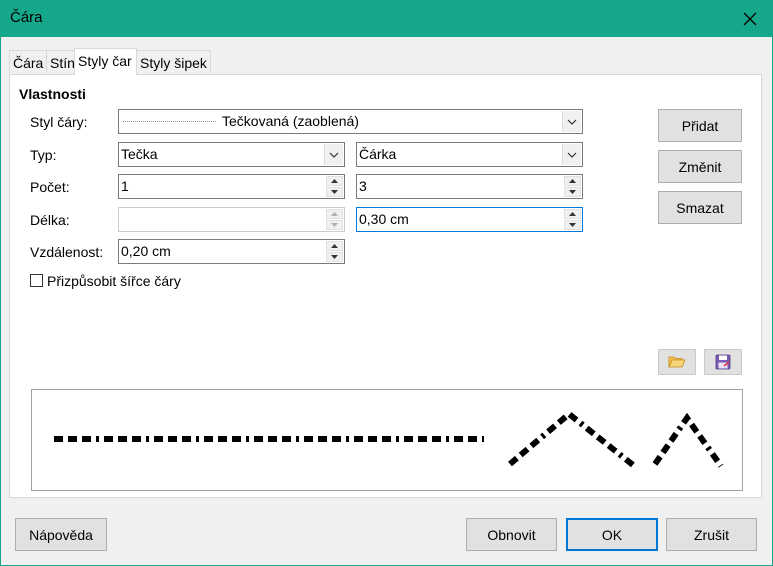 This screenshot has width=773, height=566. Describe the element at coordinates (139, 154) in the screenshot. I see `type-value-1: Tečka` at that location.